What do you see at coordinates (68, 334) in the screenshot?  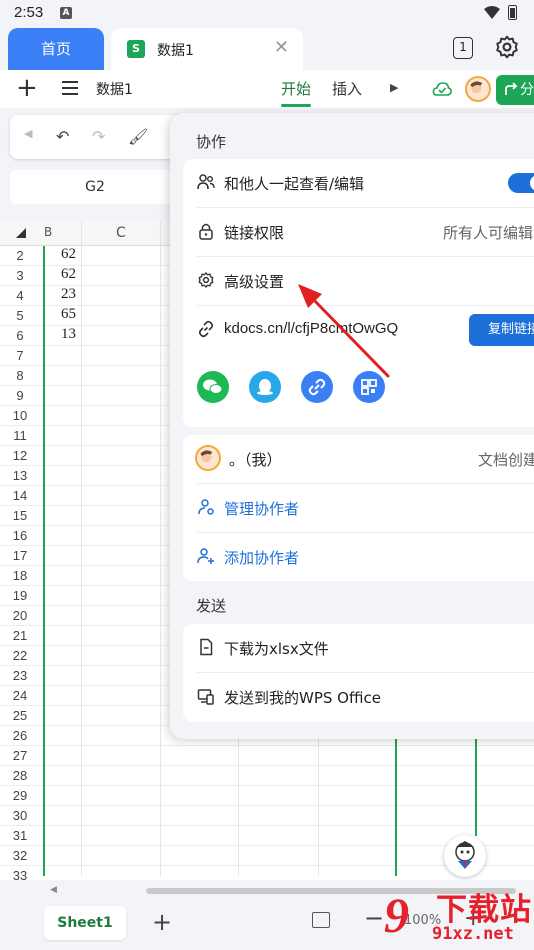 I see `cell-value: 13` at bounding box center [68, 334].